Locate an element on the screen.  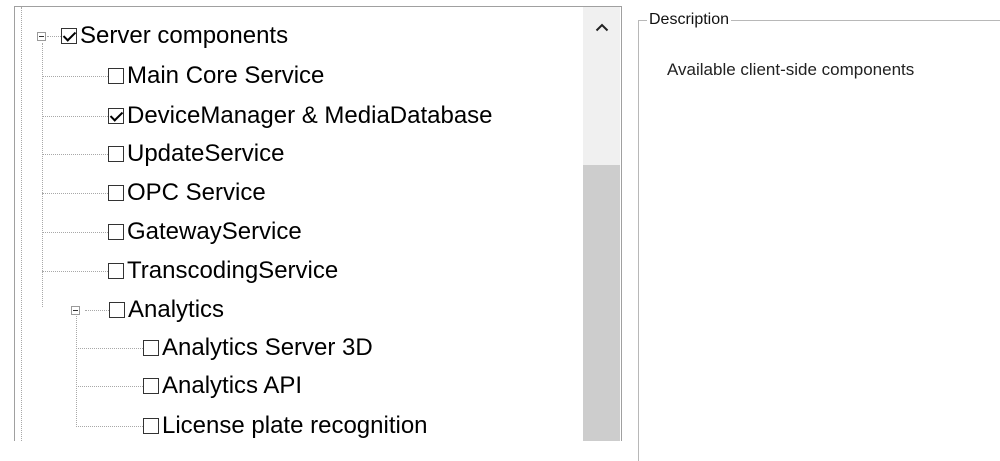
tree-node-license-plate-recognition: License plate recognition is located at coordinates (285, 425).